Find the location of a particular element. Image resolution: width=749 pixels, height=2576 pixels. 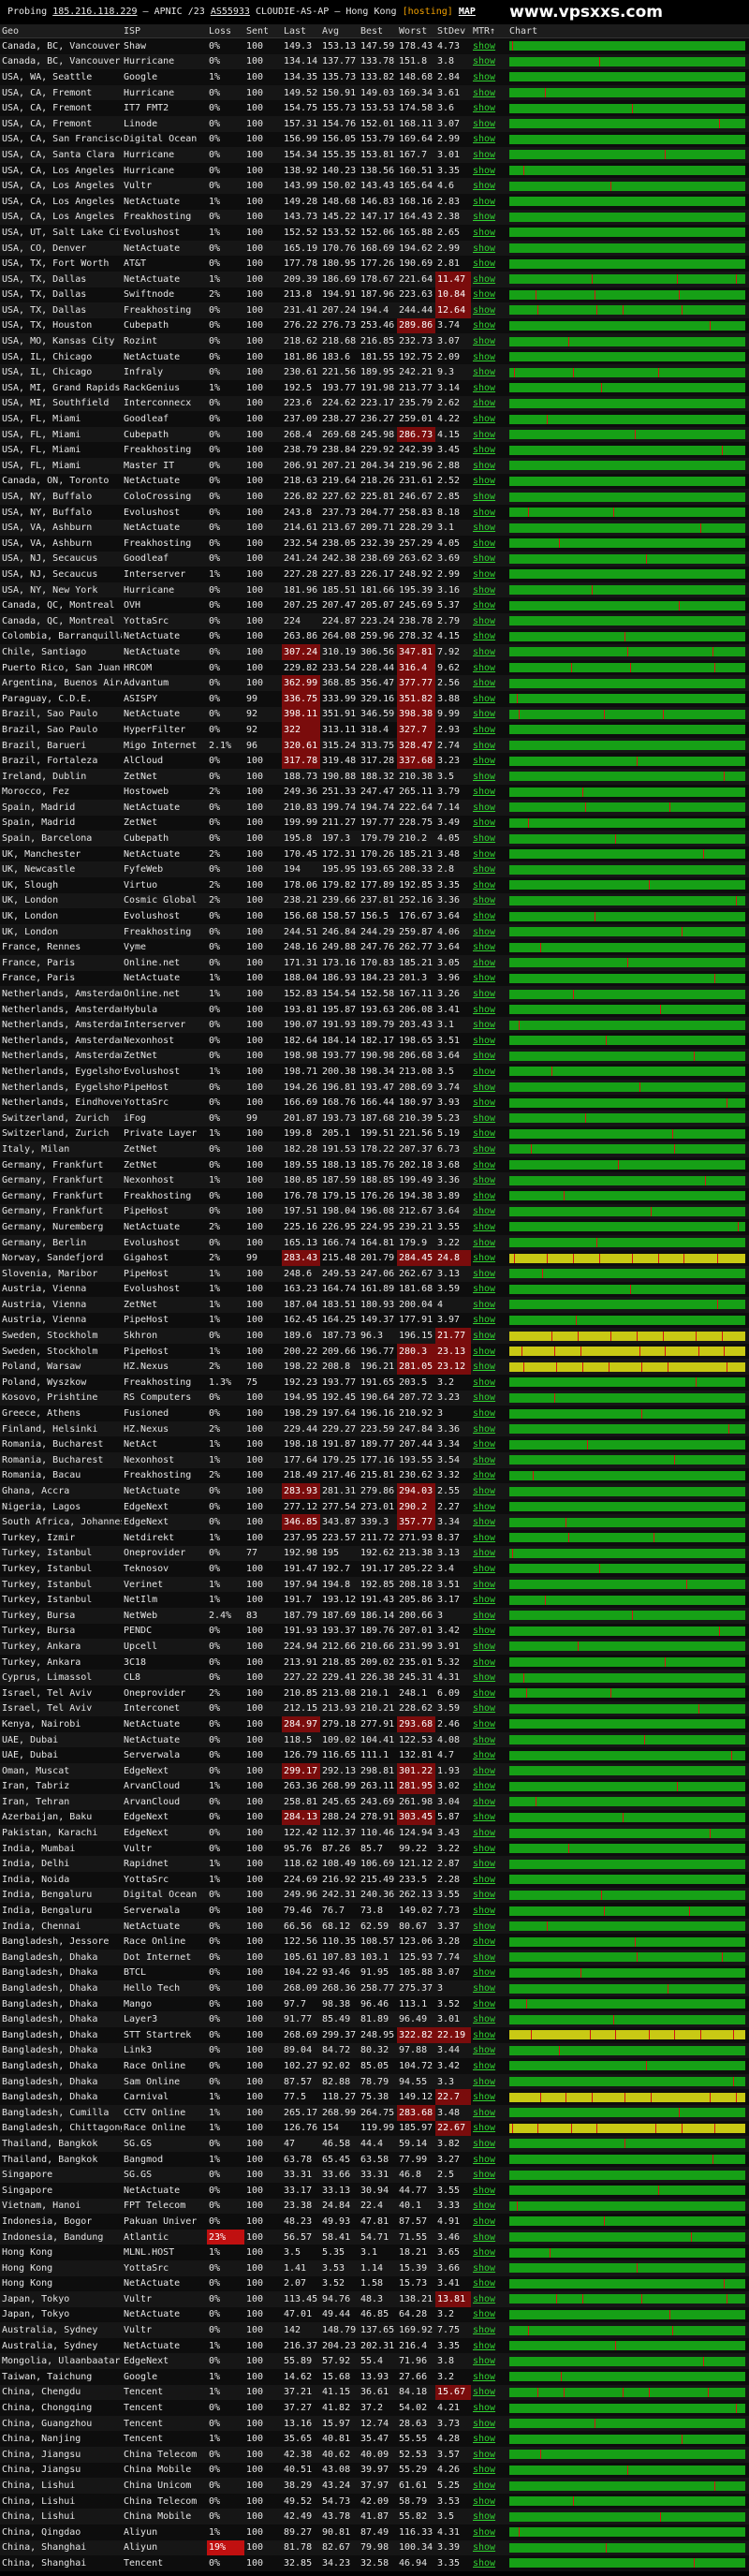

map-link: MAP is located at coordinates (467, 12).